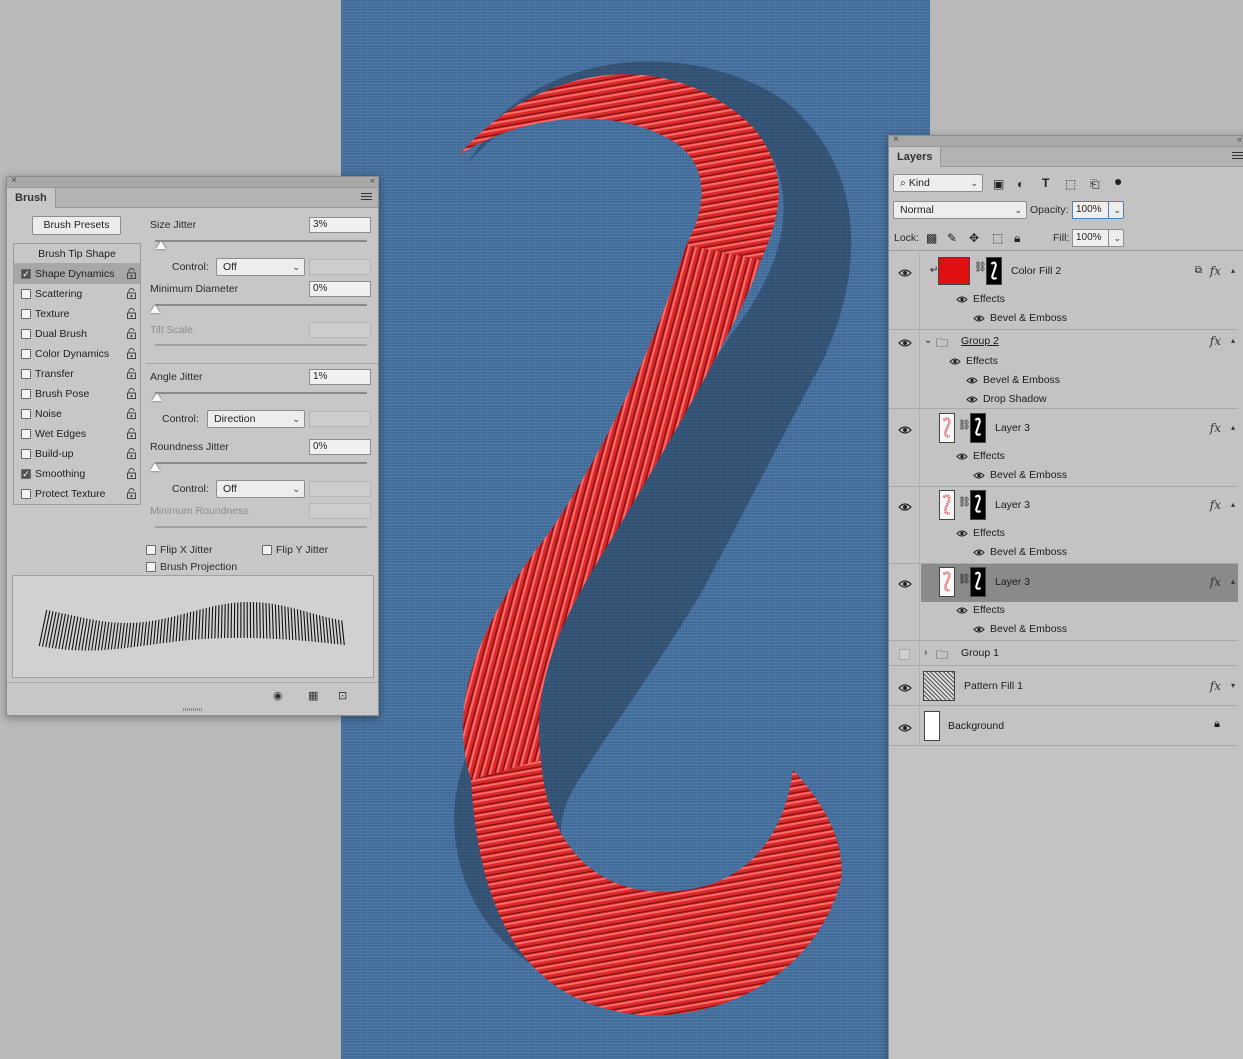  Describe the element at coordinates (77, 494) in the screenshot. I see `brush-option-item: Protect Texture` at that location.